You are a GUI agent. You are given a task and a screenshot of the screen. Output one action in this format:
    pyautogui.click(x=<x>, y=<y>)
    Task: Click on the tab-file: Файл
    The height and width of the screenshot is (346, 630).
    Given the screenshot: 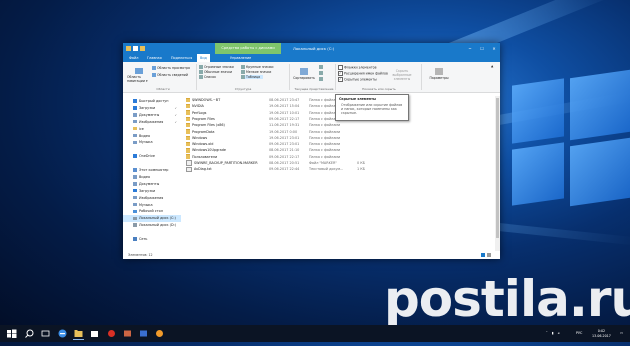 What is the action you would take?
    pyautogui.click(x=134, y=58)
    